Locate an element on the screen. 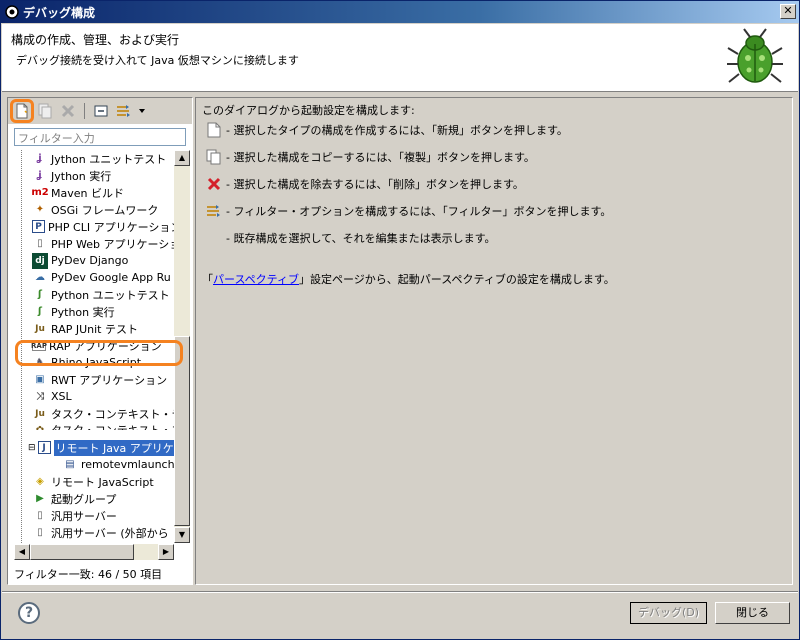  tree-item-php-web: ▯ PHP Web アプリケーション is located at coordinates (103, 243).